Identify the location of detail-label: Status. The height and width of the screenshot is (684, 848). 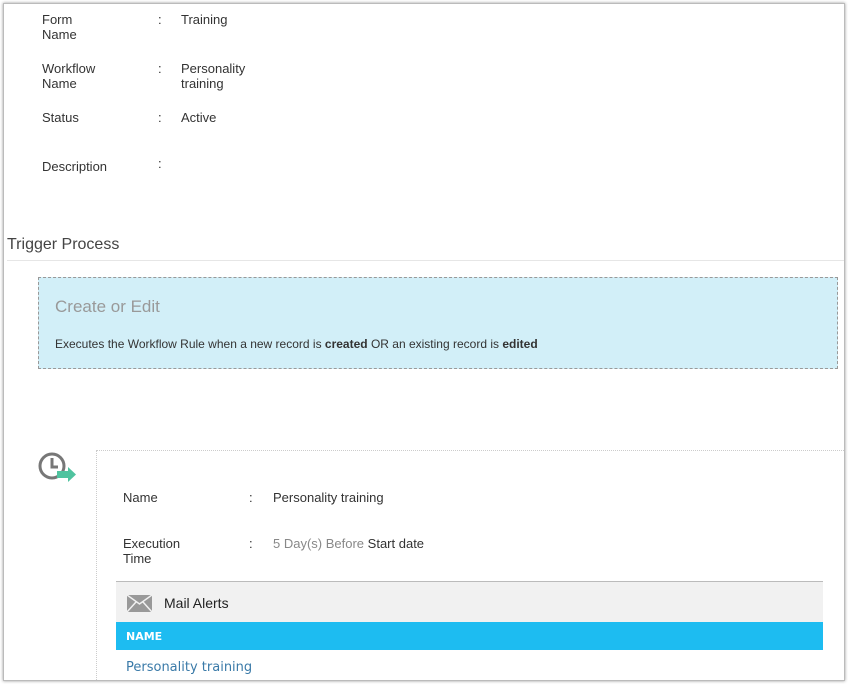
(60, 117).